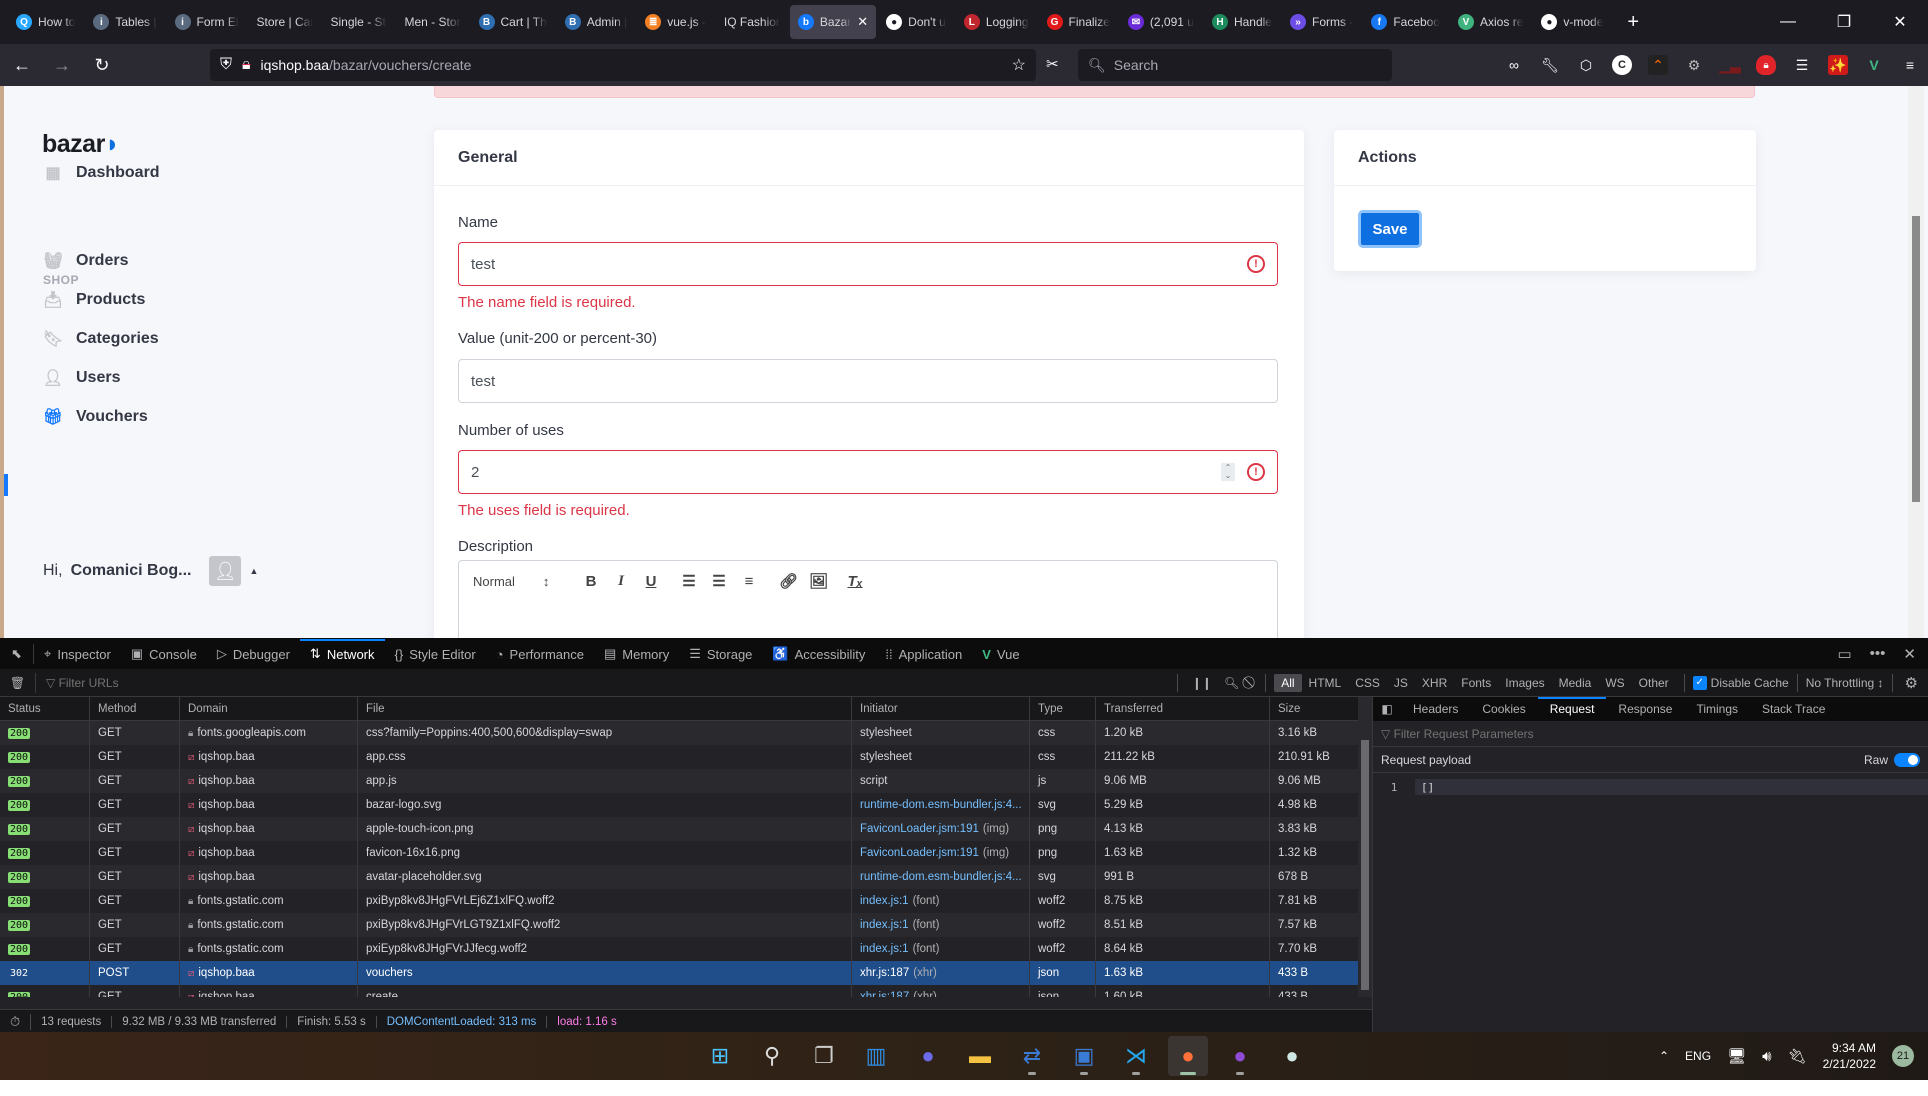  What do you see at coordinates (82, 378) in the screenshot?
I see `sidebar-item-users: 👤︎ Users` at bounding box center [82, 378].